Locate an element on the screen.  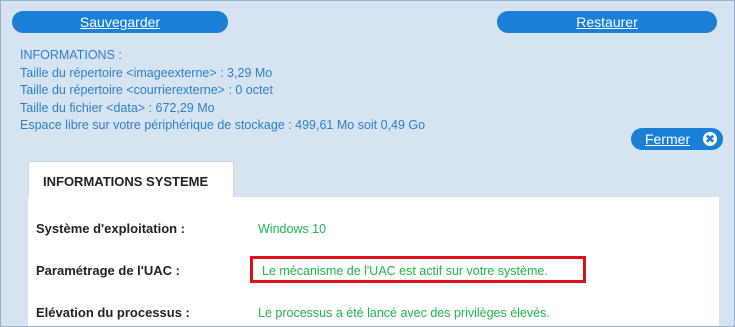
save-button: Sauvegarder is located at coordinates (120, 22).